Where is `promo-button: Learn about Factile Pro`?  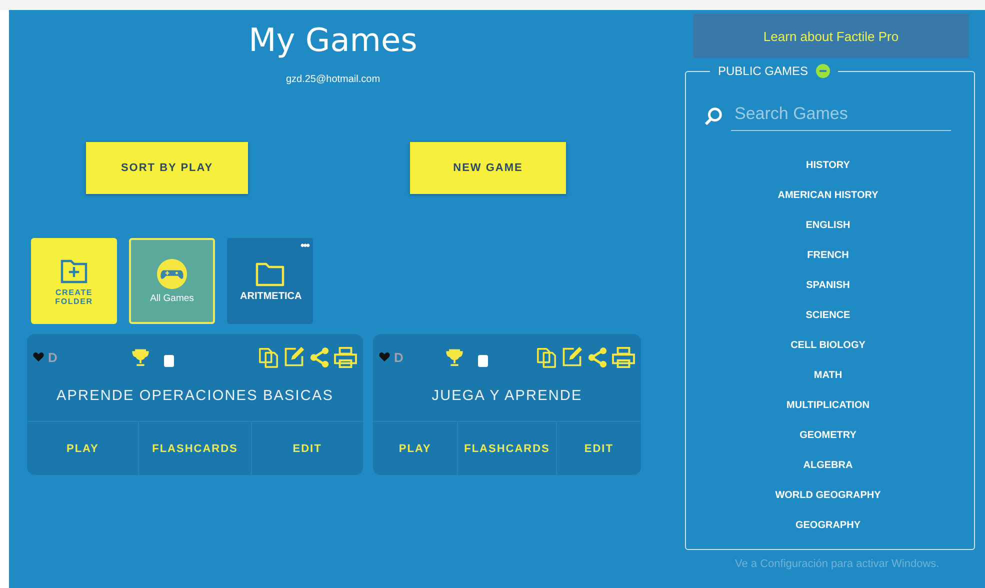
promo-button: Learn about Factile Pro is located at coordinates (831, 36).